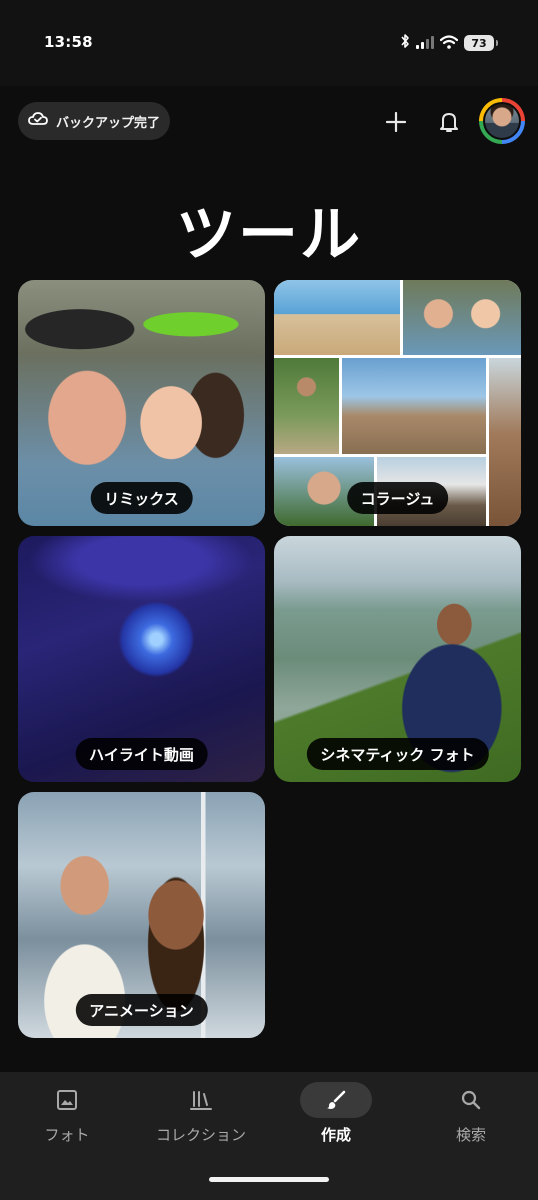  I want to click on tool-label-cinematic-photo: シネマティック フォト, so click(397, 754).